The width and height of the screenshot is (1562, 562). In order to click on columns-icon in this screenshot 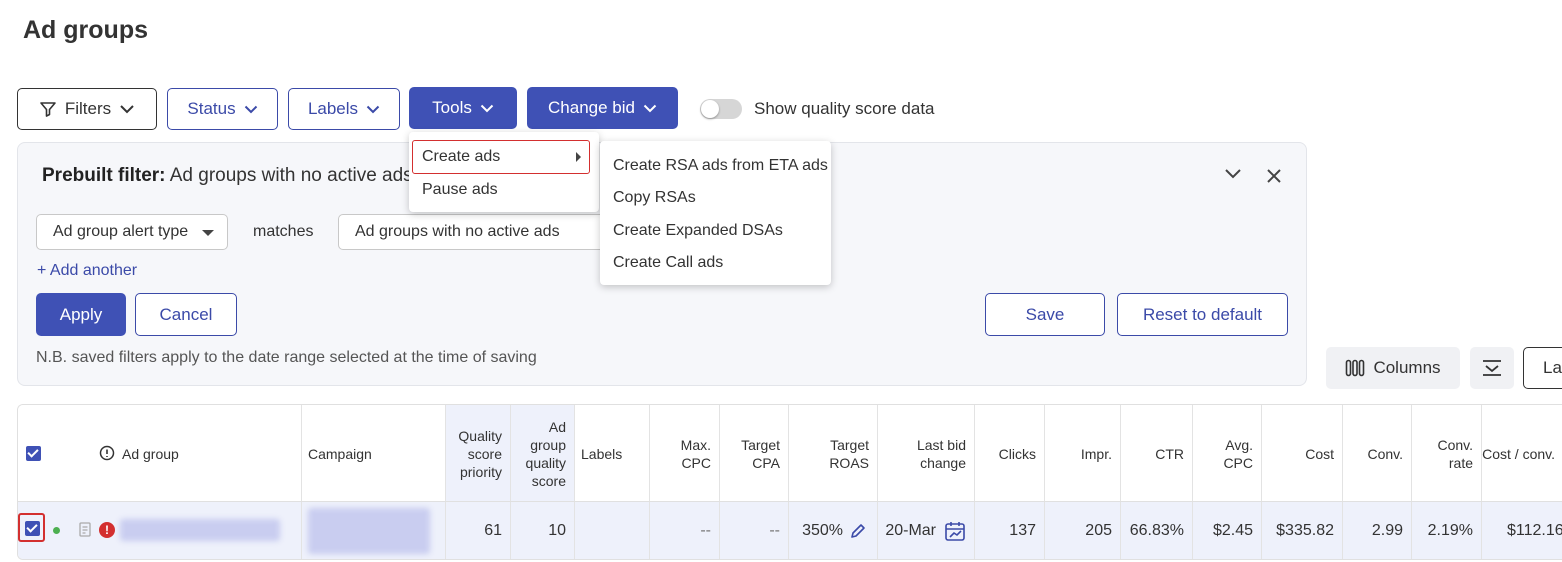, I will do `click(1355, 368)`.